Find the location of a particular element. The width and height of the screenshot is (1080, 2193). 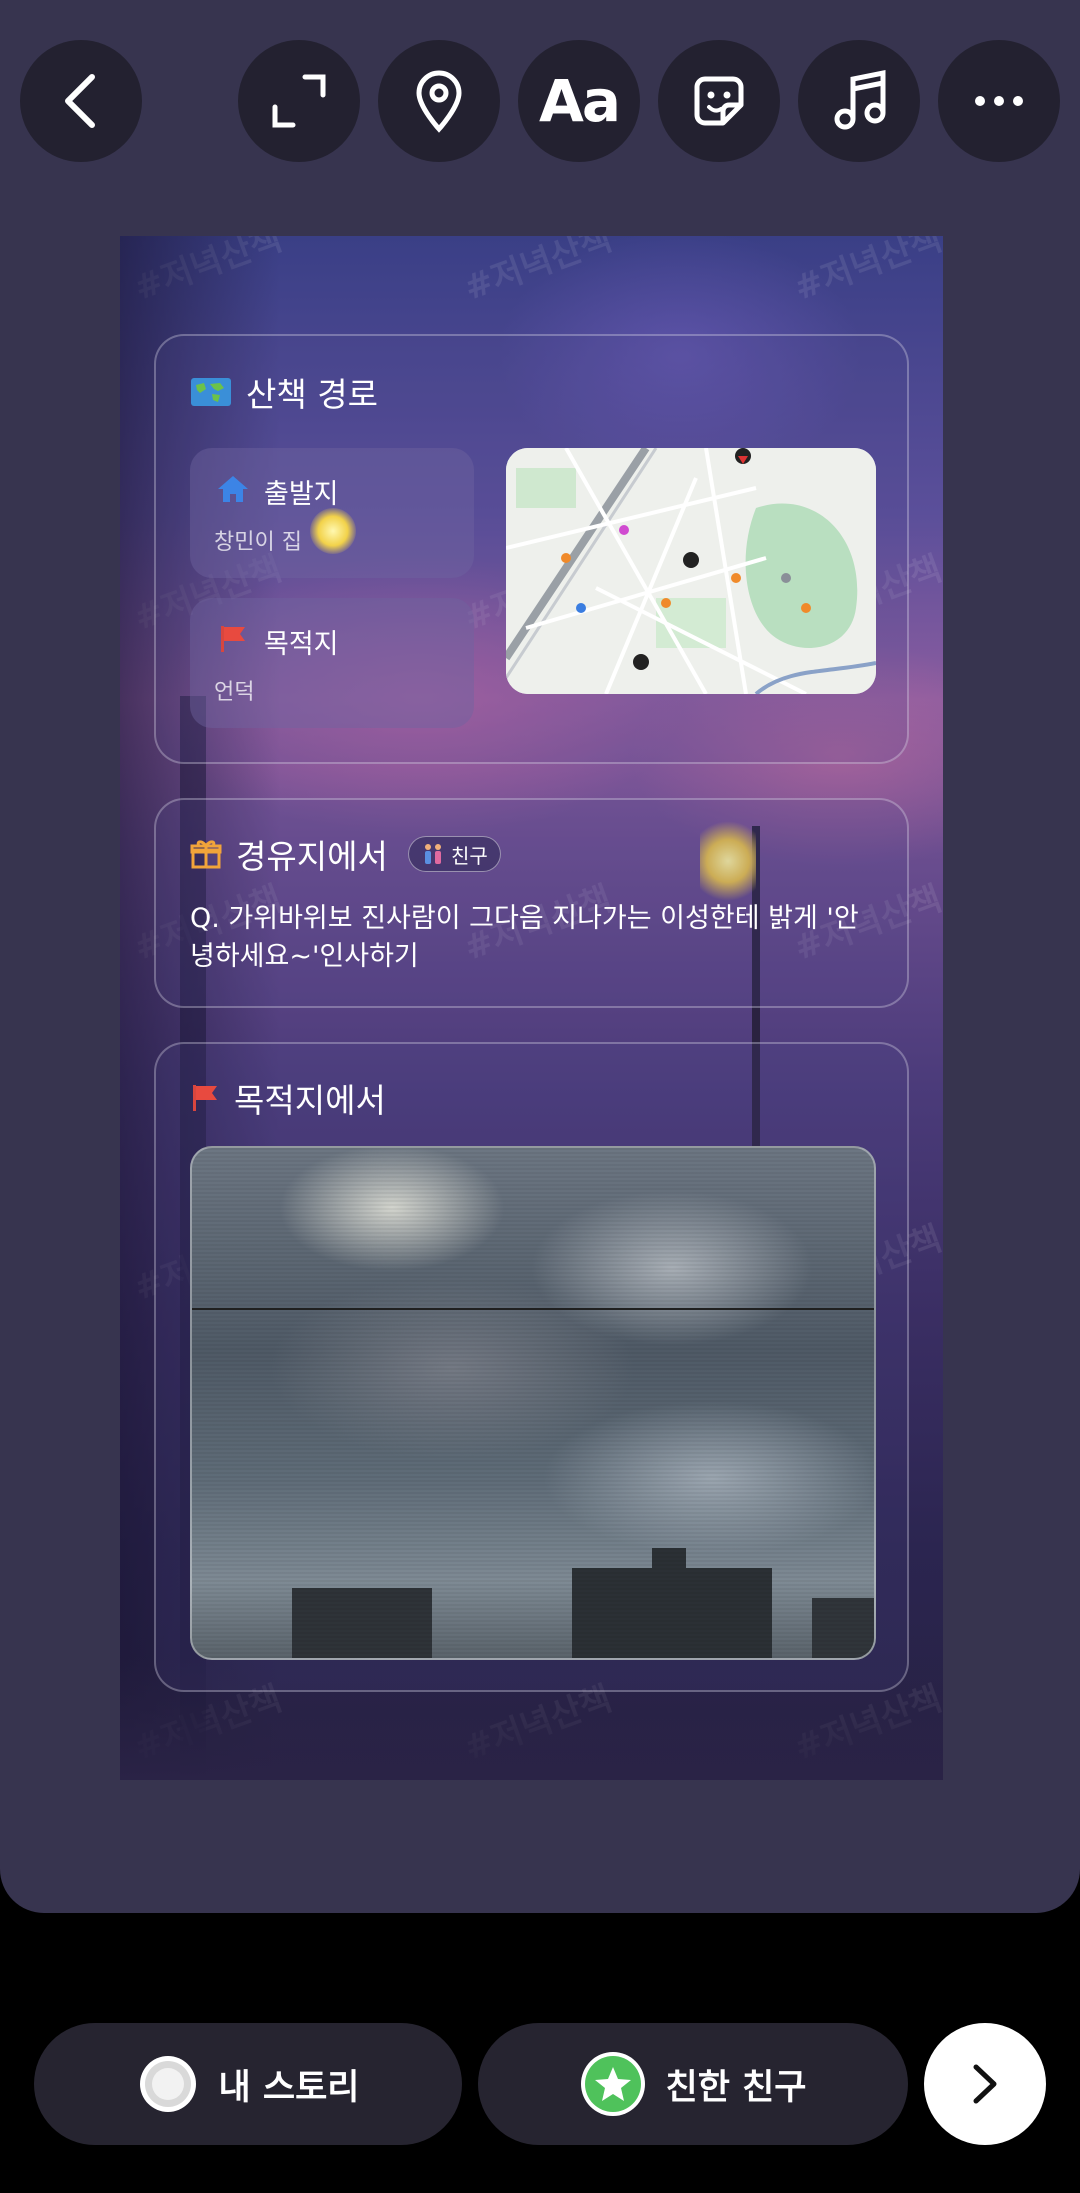

close-friends-button: 친한 친구 is located at coordinates (693, 2084).